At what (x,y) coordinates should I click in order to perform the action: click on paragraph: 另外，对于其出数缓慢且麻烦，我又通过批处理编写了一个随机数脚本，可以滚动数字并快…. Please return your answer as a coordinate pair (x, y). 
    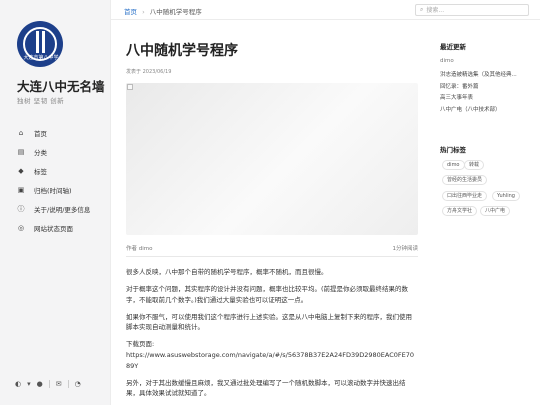
    Looking at the image, I should click on (266, 388).